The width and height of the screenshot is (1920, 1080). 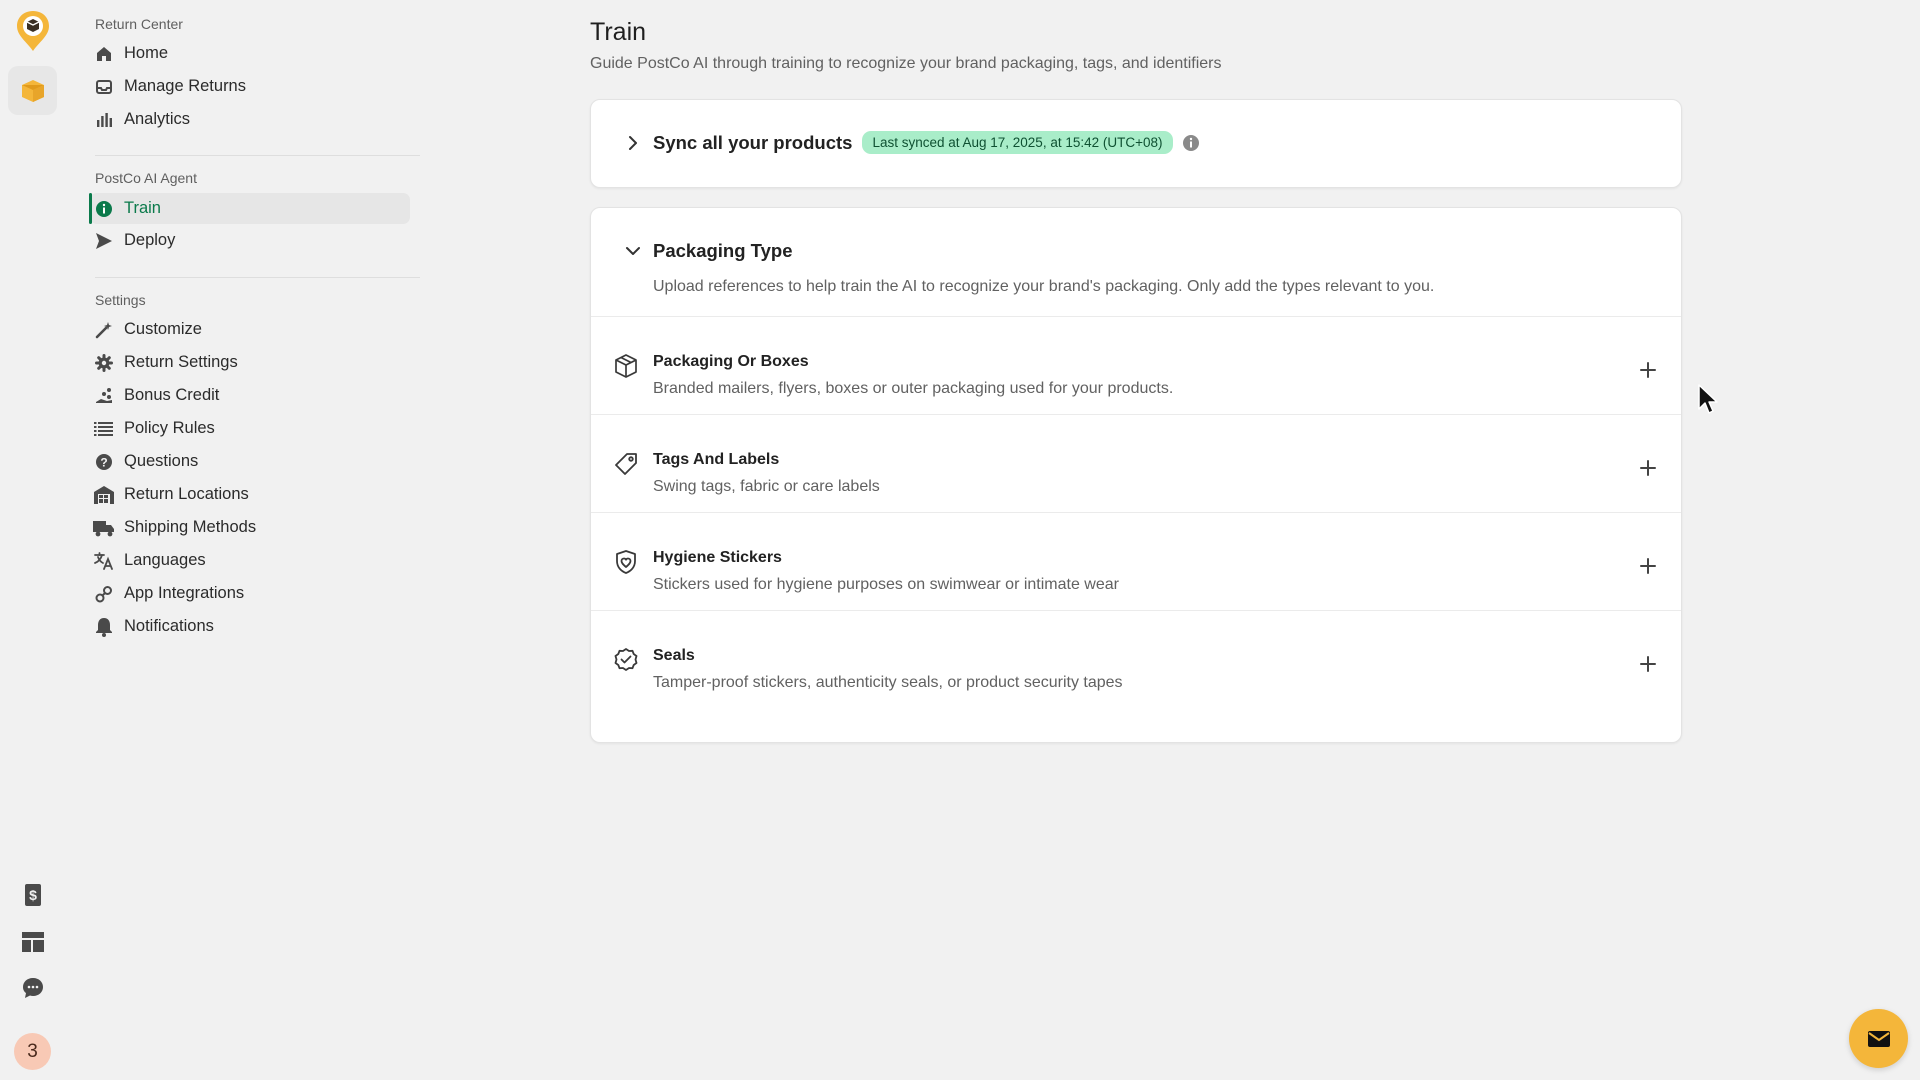 What do you see at coordinates (626, 464) in the screenshot?
I see `tag-icon` at bounding box center [626, 464].